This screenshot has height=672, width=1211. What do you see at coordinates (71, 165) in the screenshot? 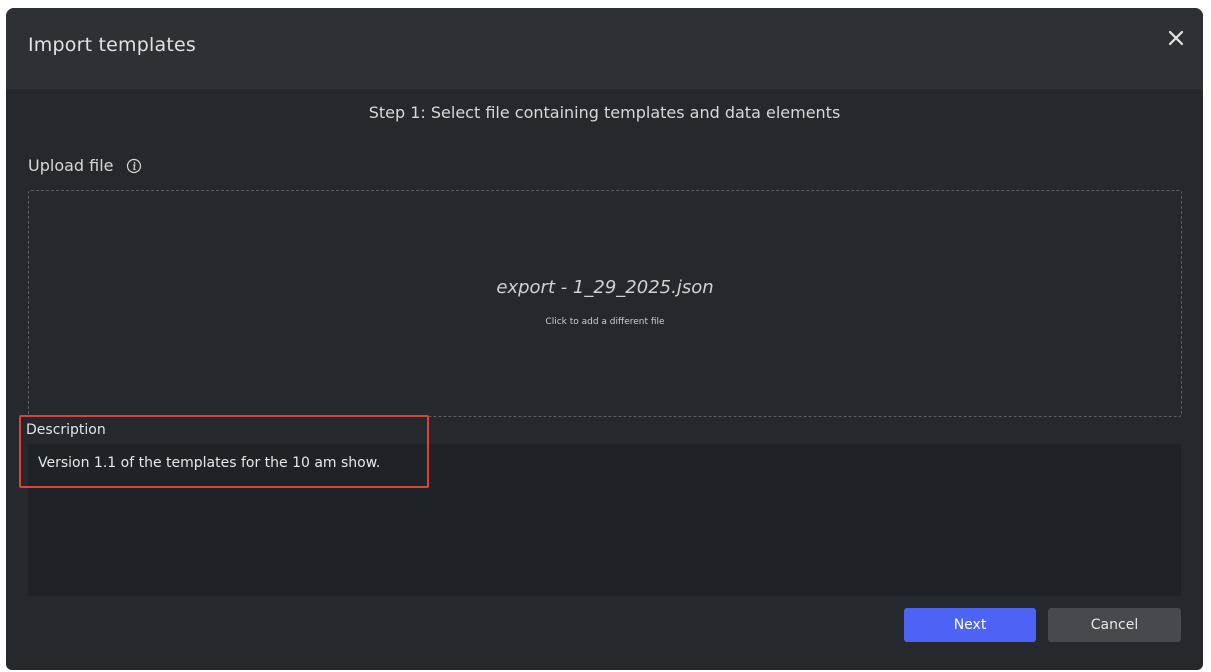
I see `upload-file-label-text: Upload file` at bounding box center [71, 165].